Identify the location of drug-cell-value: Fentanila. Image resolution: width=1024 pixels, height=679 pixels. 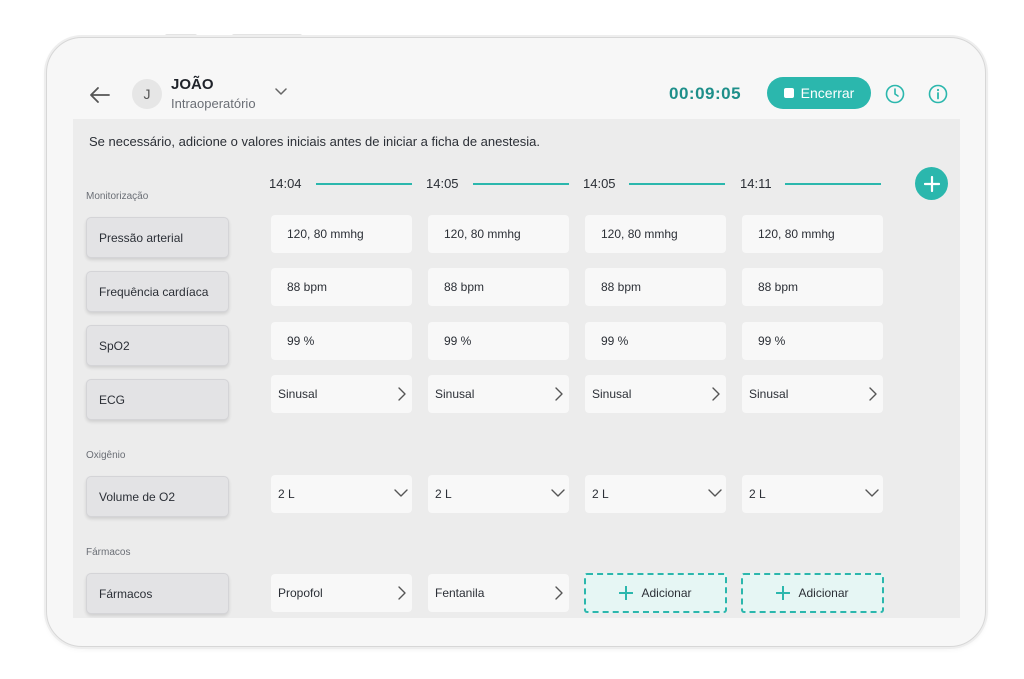
(460, 593).